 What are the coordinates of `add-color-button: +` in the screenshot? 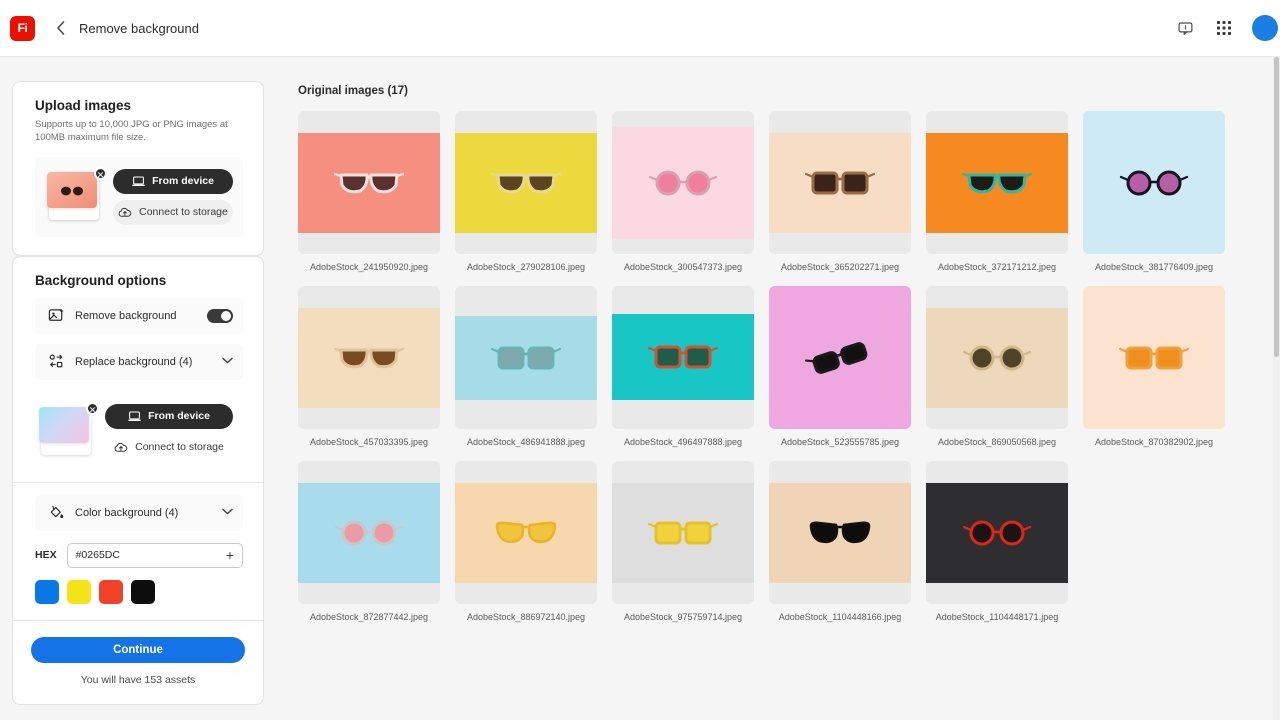 It's located at (230, 555).